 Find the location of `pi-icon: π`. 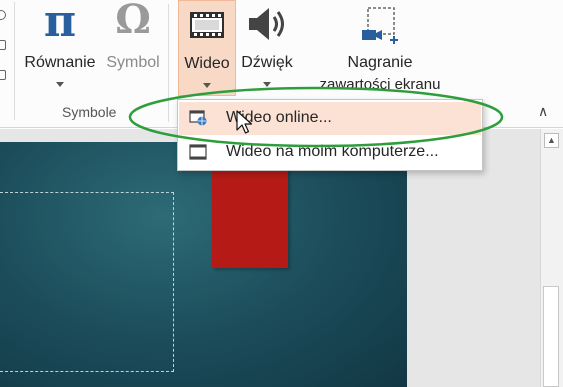

pi-icon: π is located at coordinates (60, 23).